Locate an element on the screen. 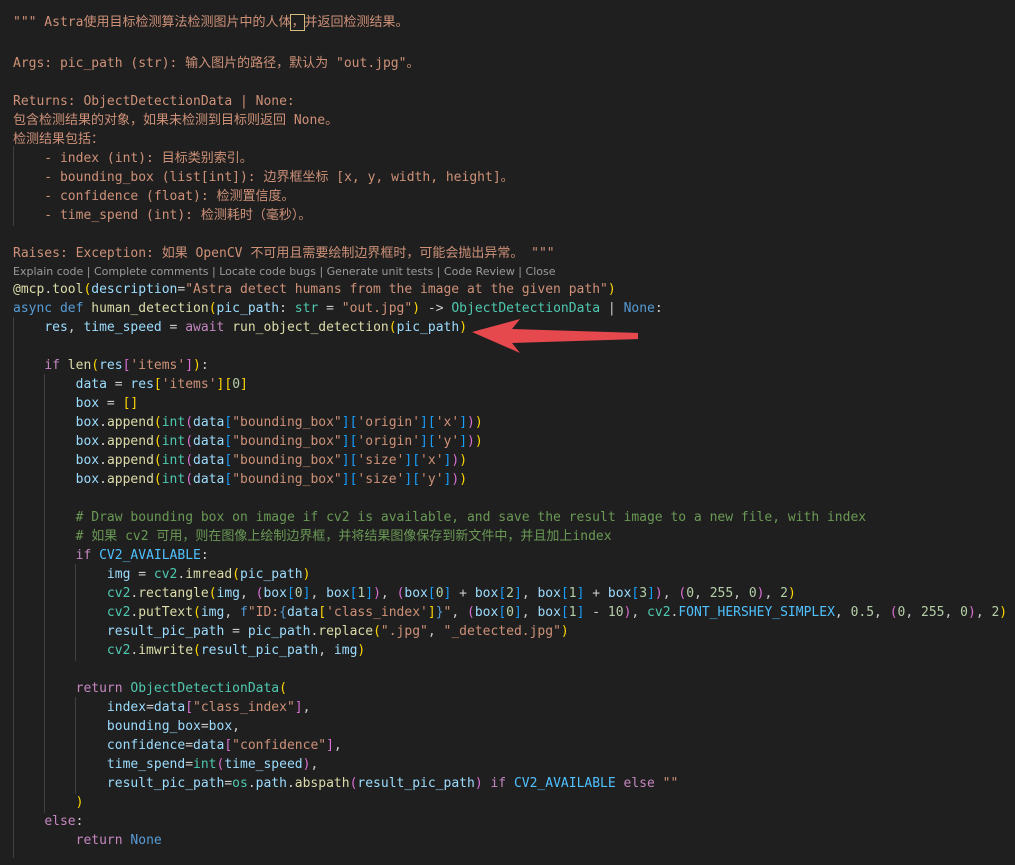 The image size is (1015, 865). code-token: Returns: ObjectDetectionData | None: is located at coordinates (154, 101).